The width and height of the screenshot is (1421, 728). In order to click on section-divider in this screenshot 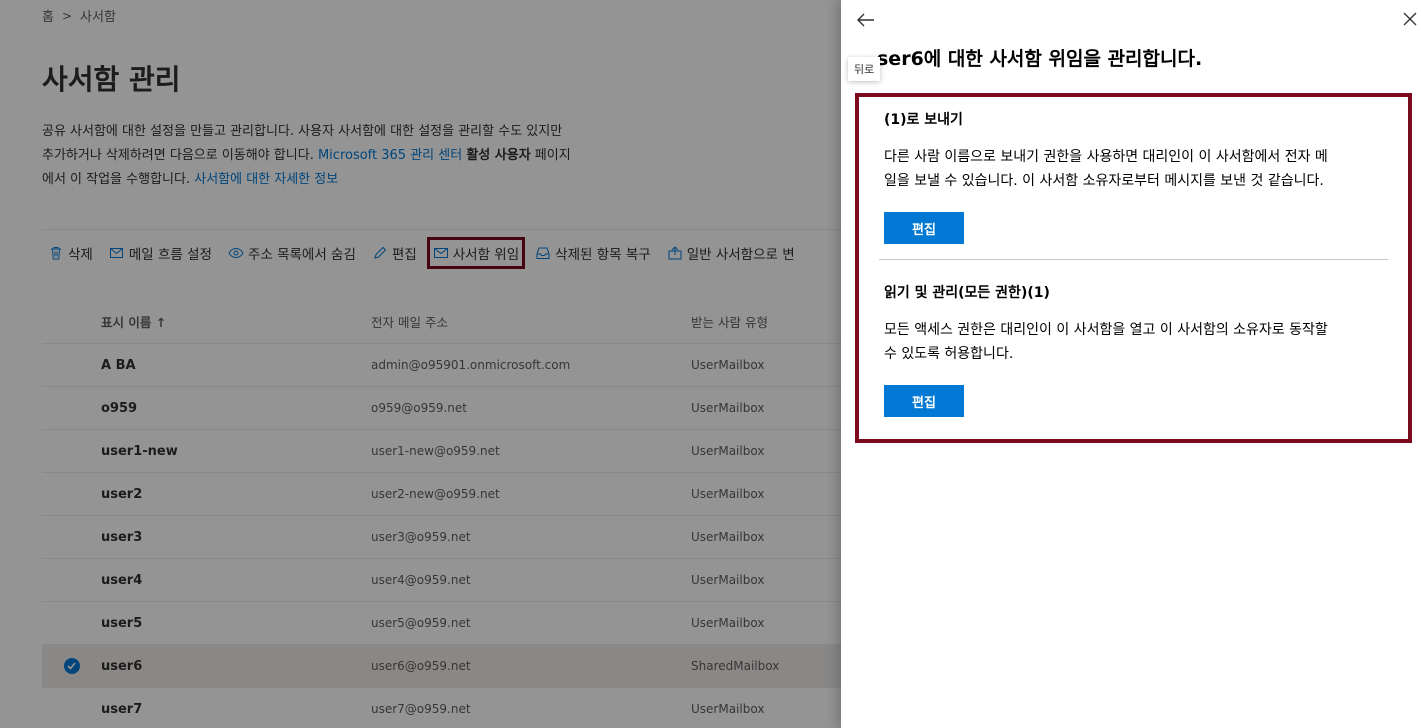, I will do `click(1133, 259)`.